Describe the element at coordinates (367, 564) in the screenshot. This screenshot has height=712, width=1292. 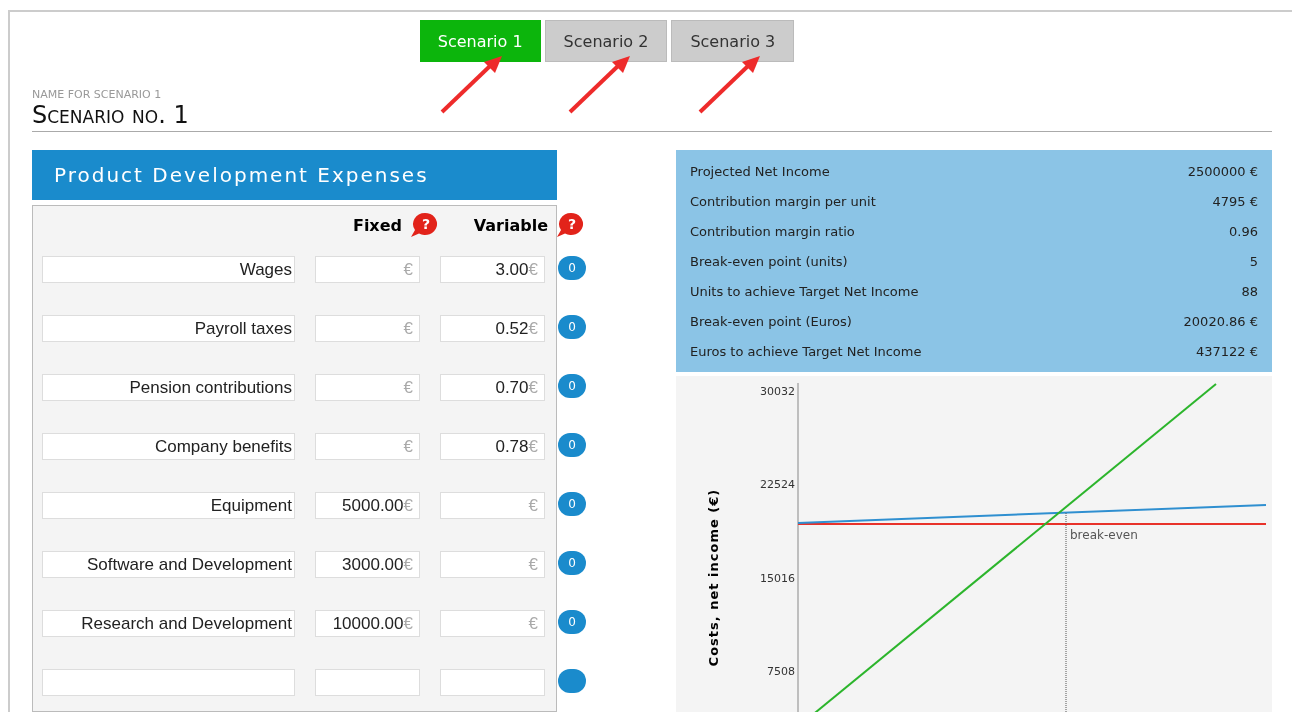
I see `fixed-cost-field: 3000.00€` at that location.